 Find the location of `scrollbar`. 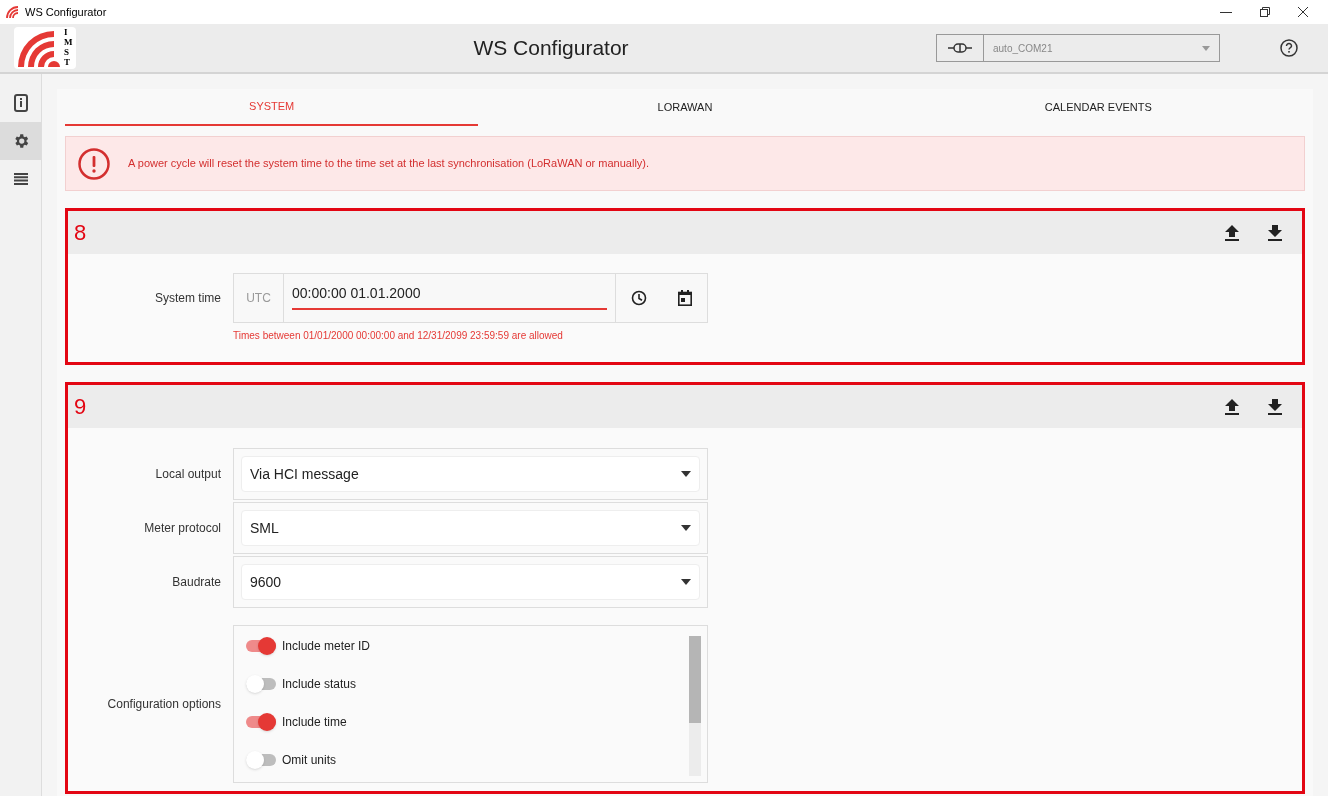

scrollbar is located at coordinates (695, 706).